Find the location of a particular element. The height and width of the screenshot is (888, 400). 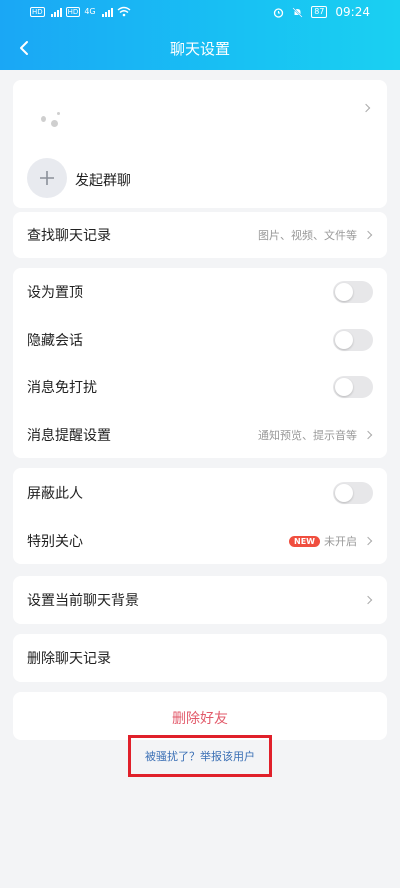

report-highlight-box: 被骚扰了？举报该用户 is located at coordinates (200, 756).